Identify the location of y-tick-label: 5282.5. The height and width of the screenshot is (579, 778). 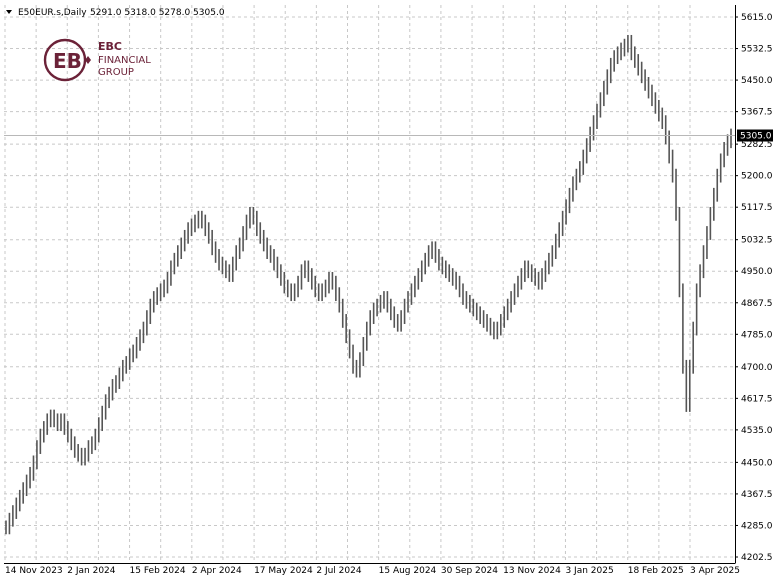
(757, 145).